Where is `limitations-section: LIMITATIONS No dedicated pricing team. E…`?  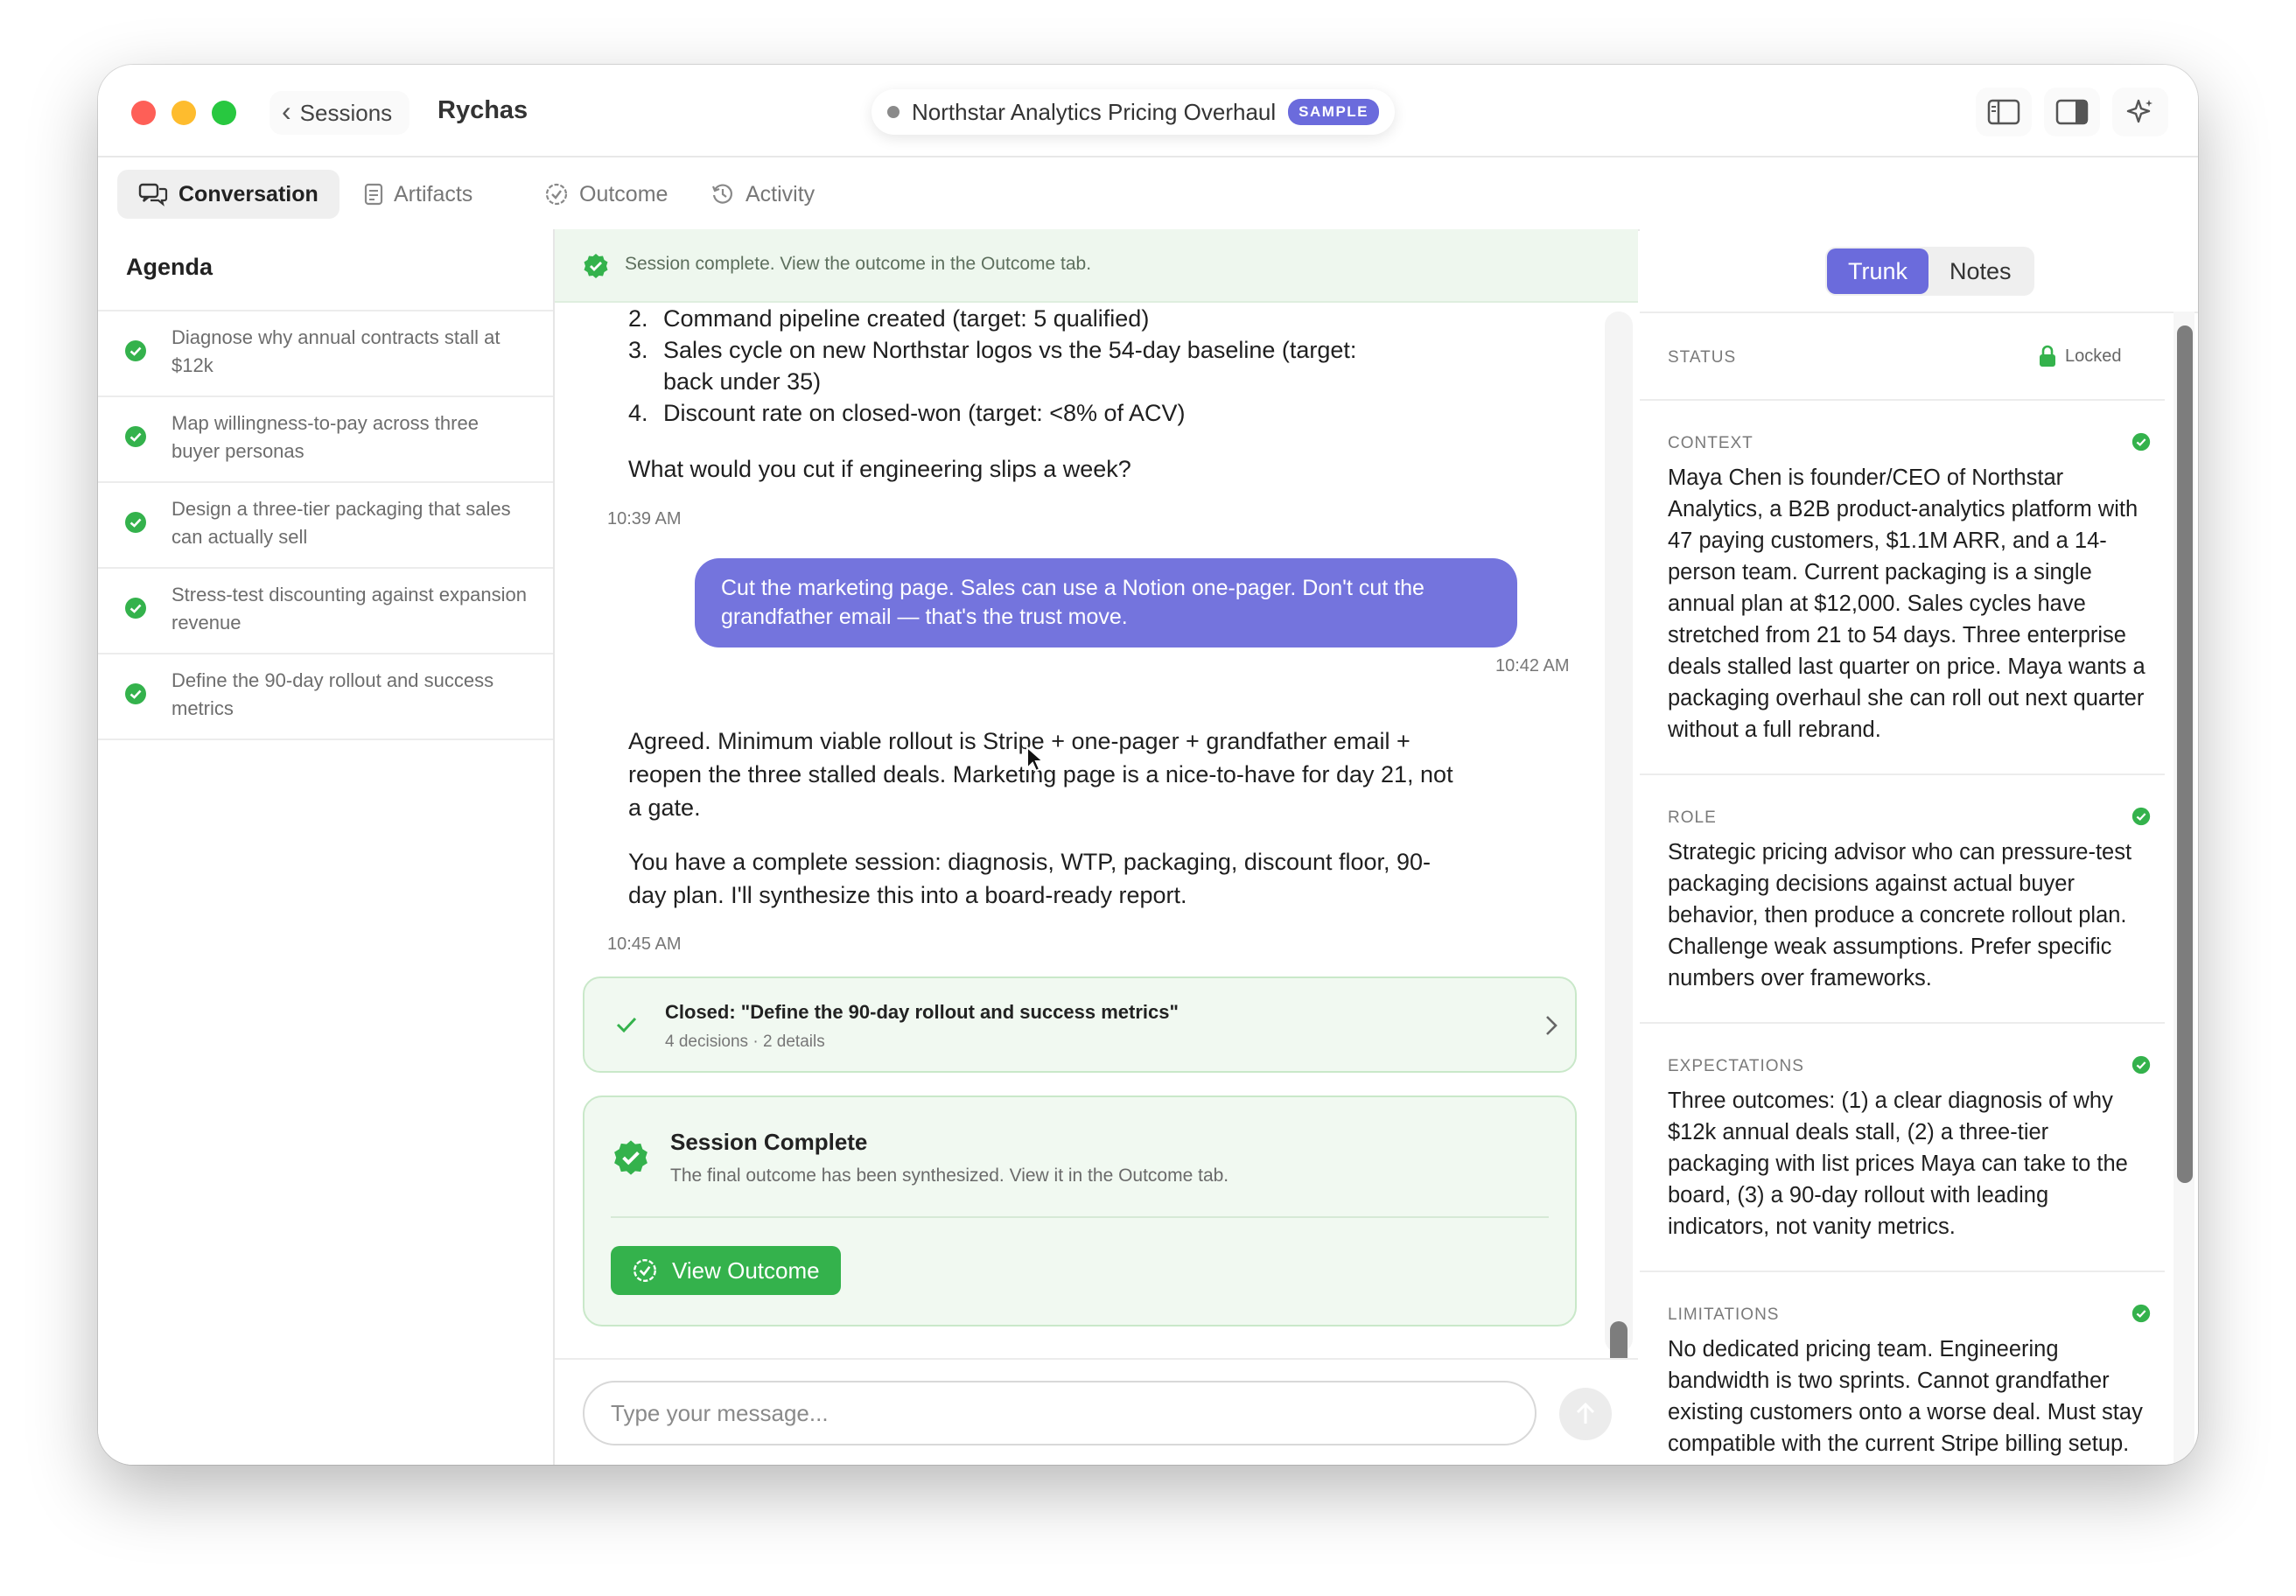
limitations-section: LIMITATIONS No dedicated pricing team. E… is located at coordinates (1902, 1368).